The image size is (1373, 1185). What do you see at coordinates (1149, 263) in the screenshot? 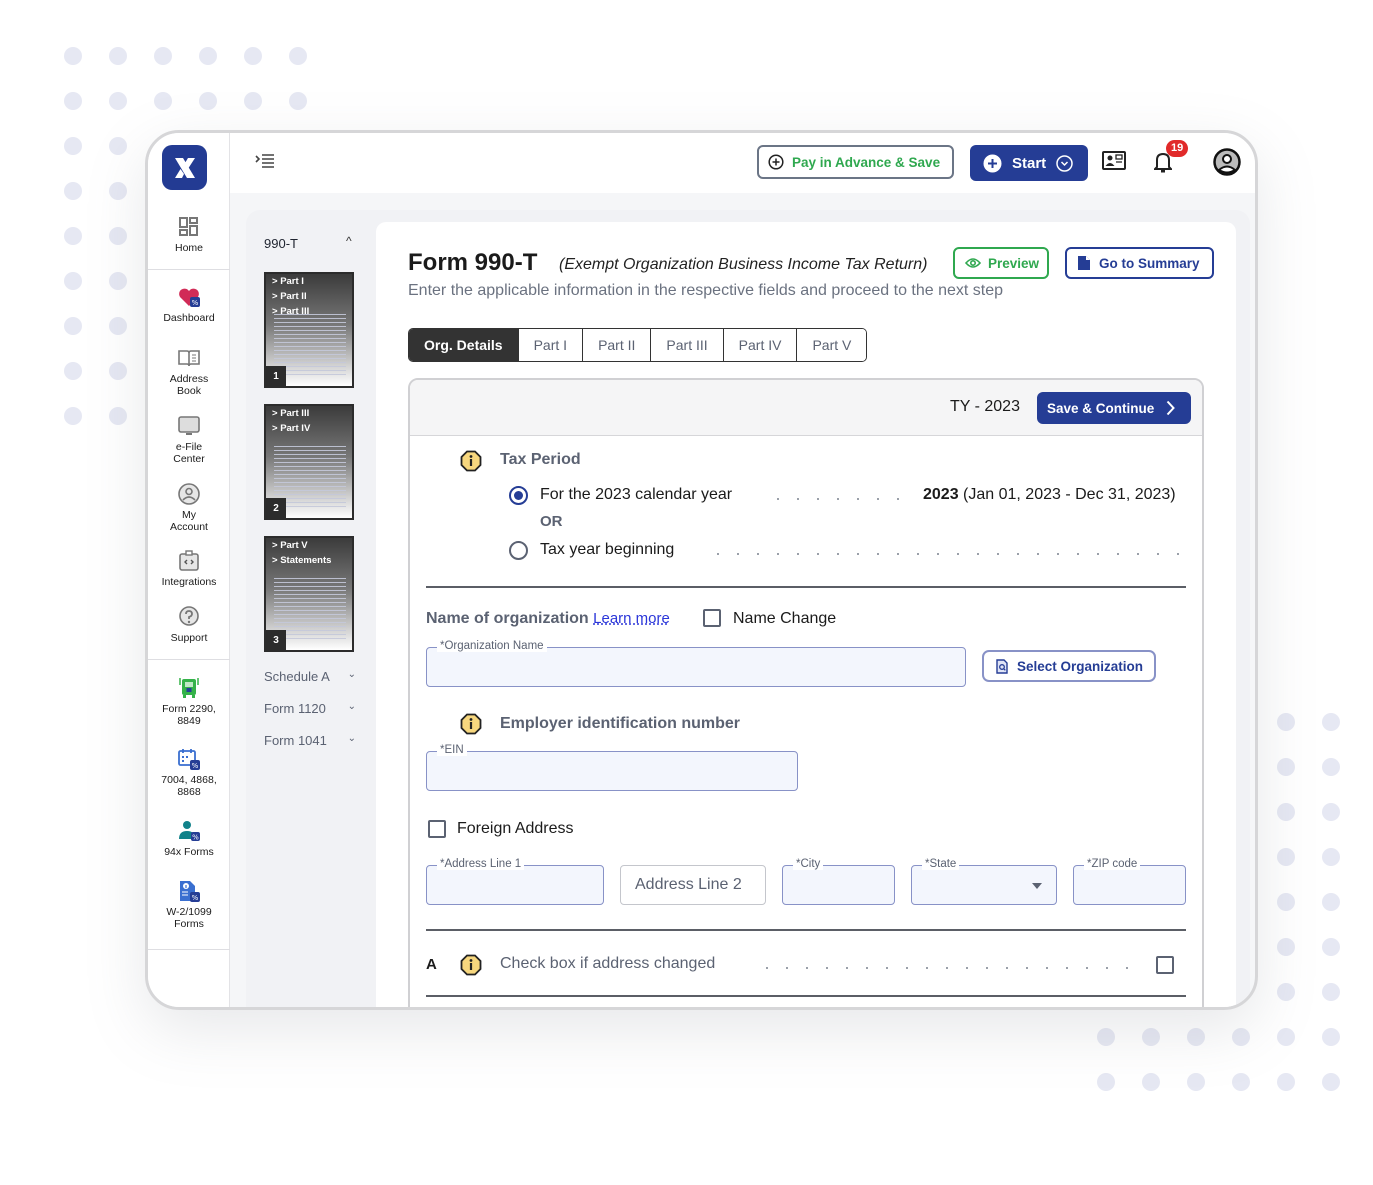
I see `go-to-summary-label: Go to Summary` at bounding box center [1149, 263].